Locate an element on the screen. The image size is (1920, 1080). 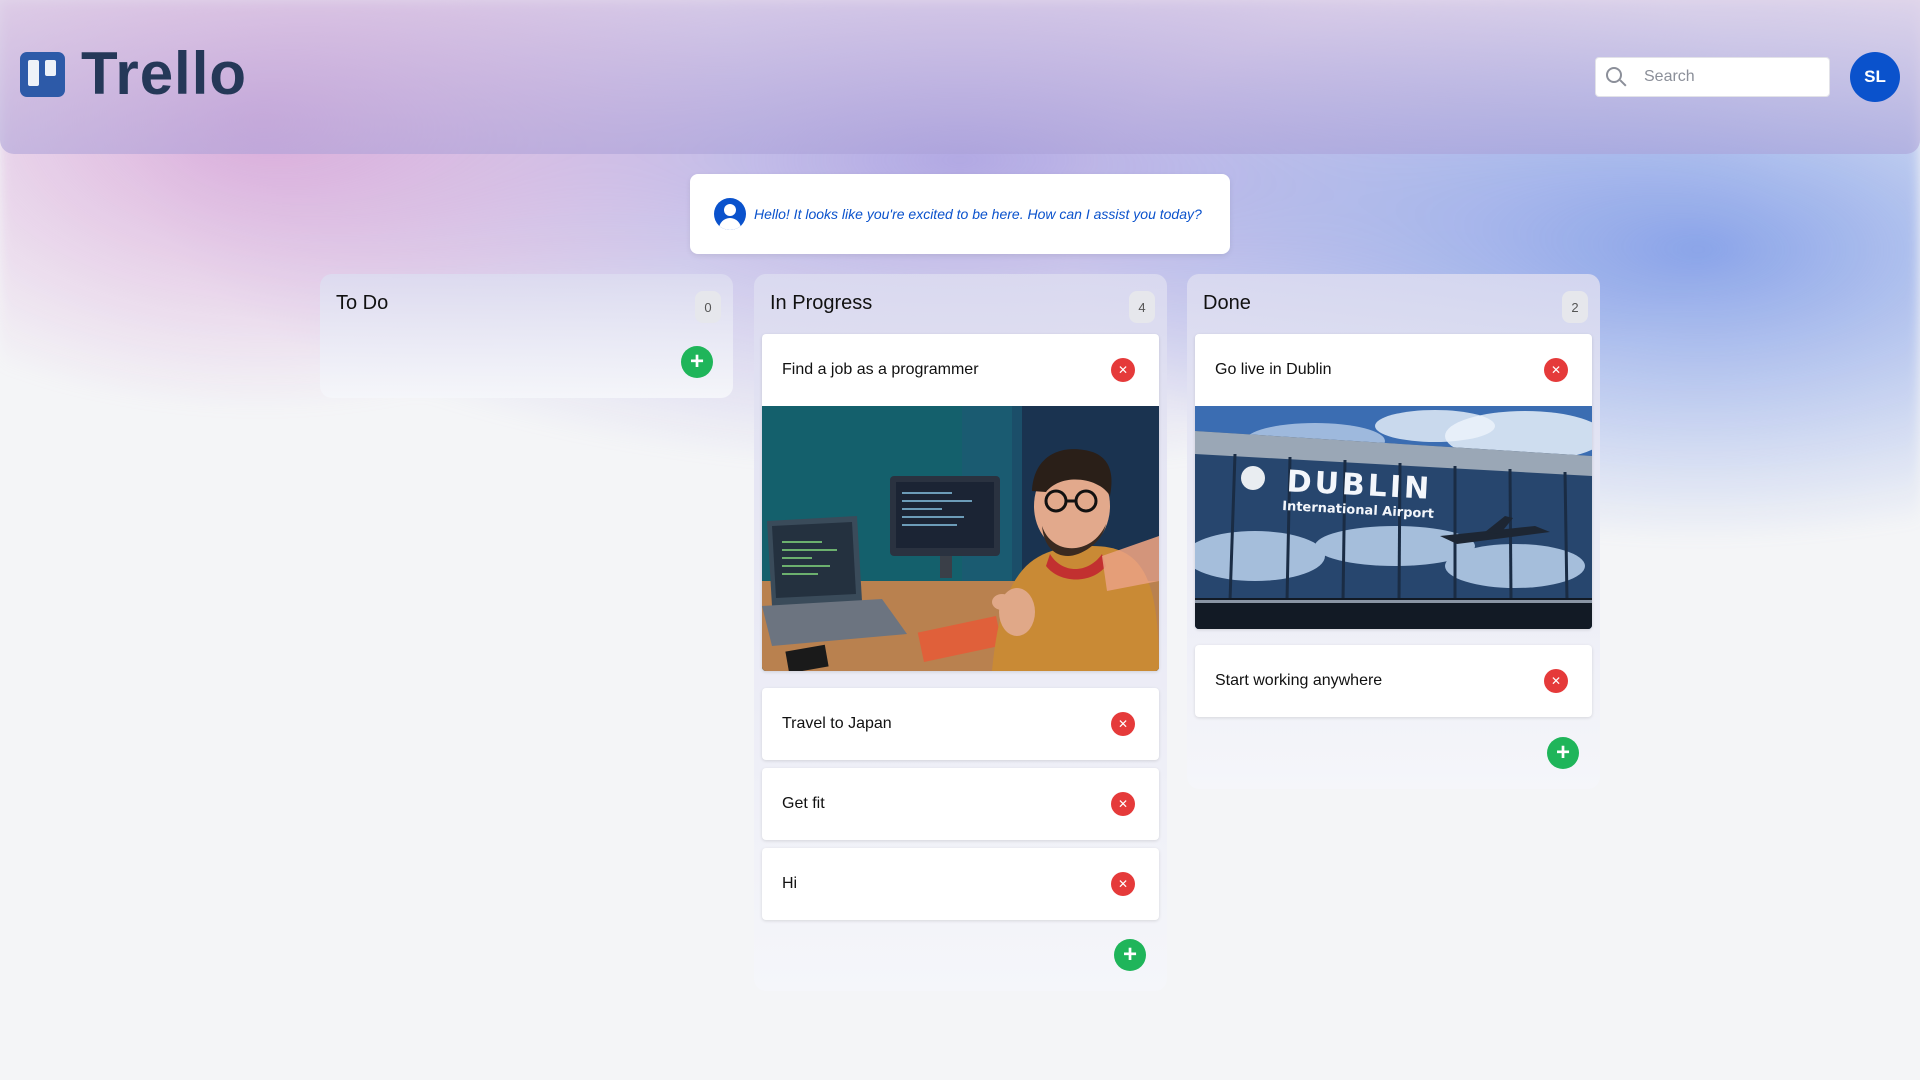
column-header: In Progress 4 is located at coordinates (960, 304).